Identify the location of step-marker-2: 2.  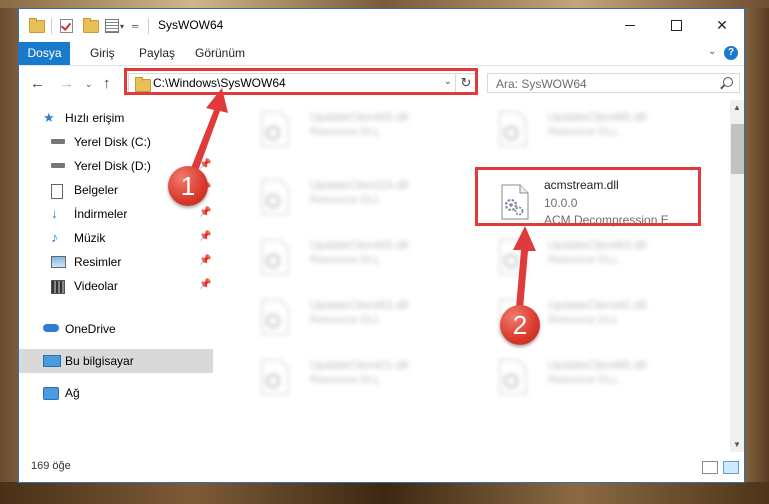
(520, 325).